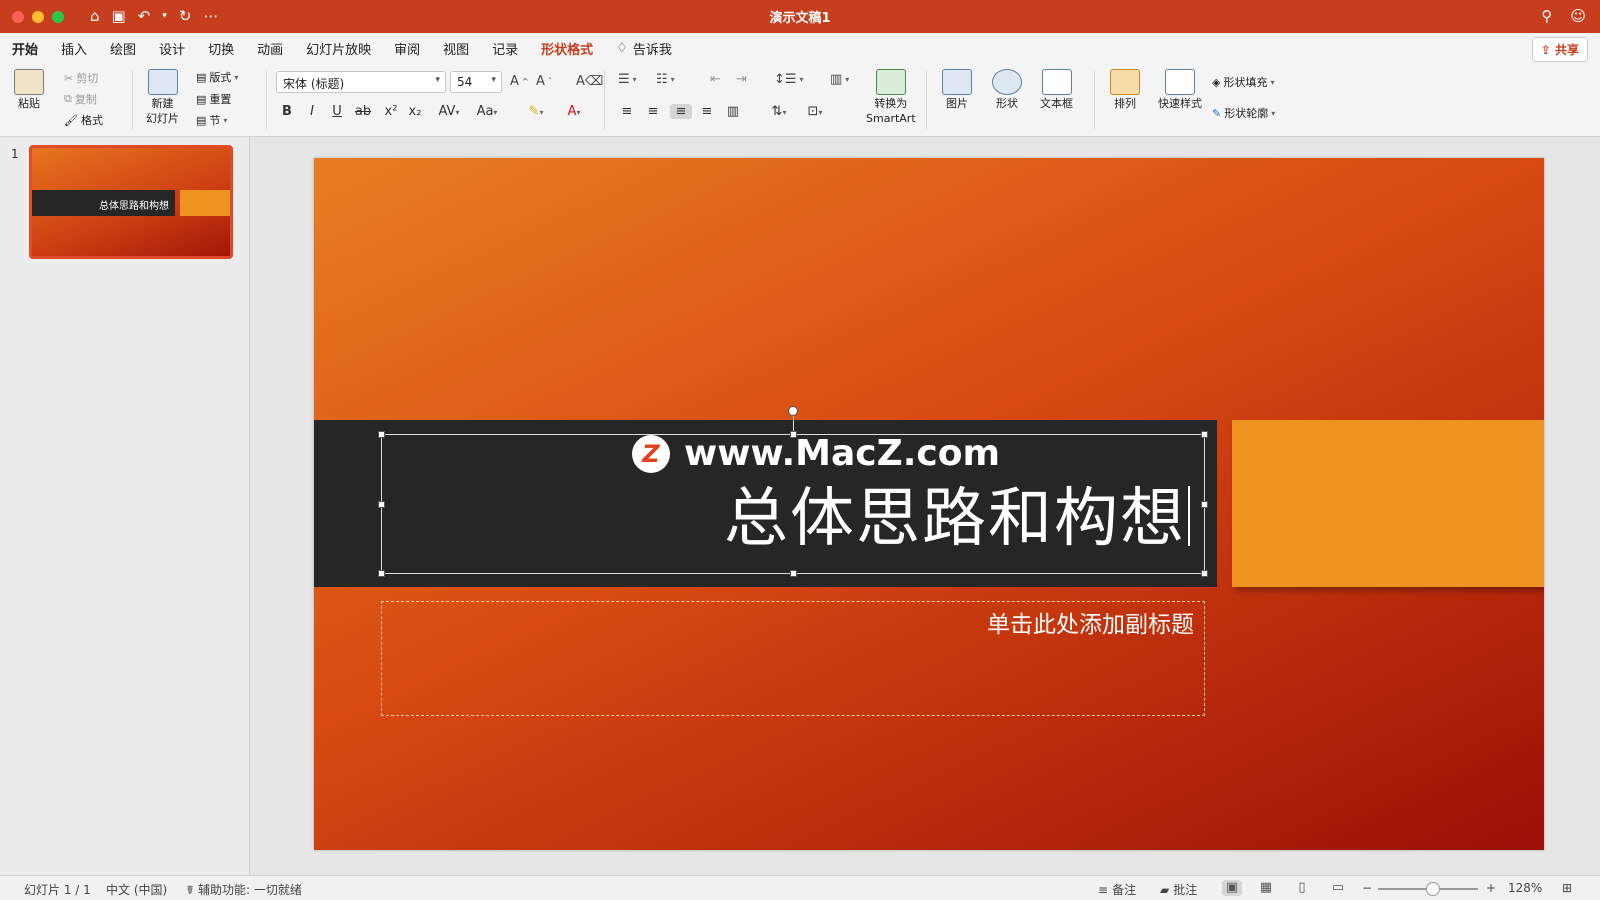 Image resolution: width=1600 pixels, height=900 pixels. I want to click on account-icon: ☺, so click(1578, 16).